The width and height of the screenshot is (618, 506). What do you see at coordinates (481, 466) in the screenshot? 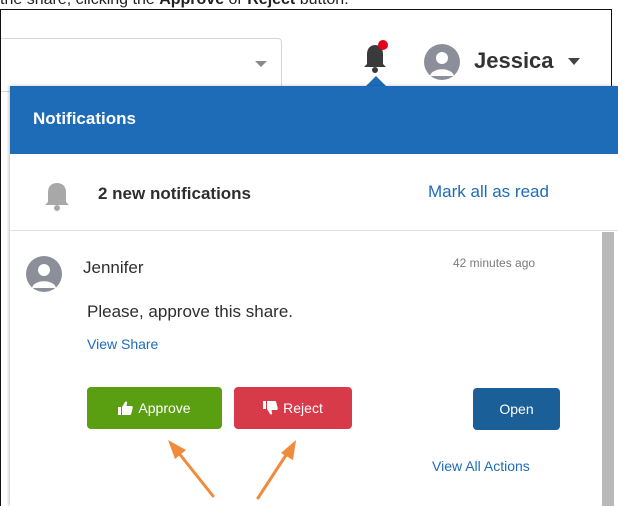
I see `view-all-actions-link: View All Actions` at bounding box center [481, 466].